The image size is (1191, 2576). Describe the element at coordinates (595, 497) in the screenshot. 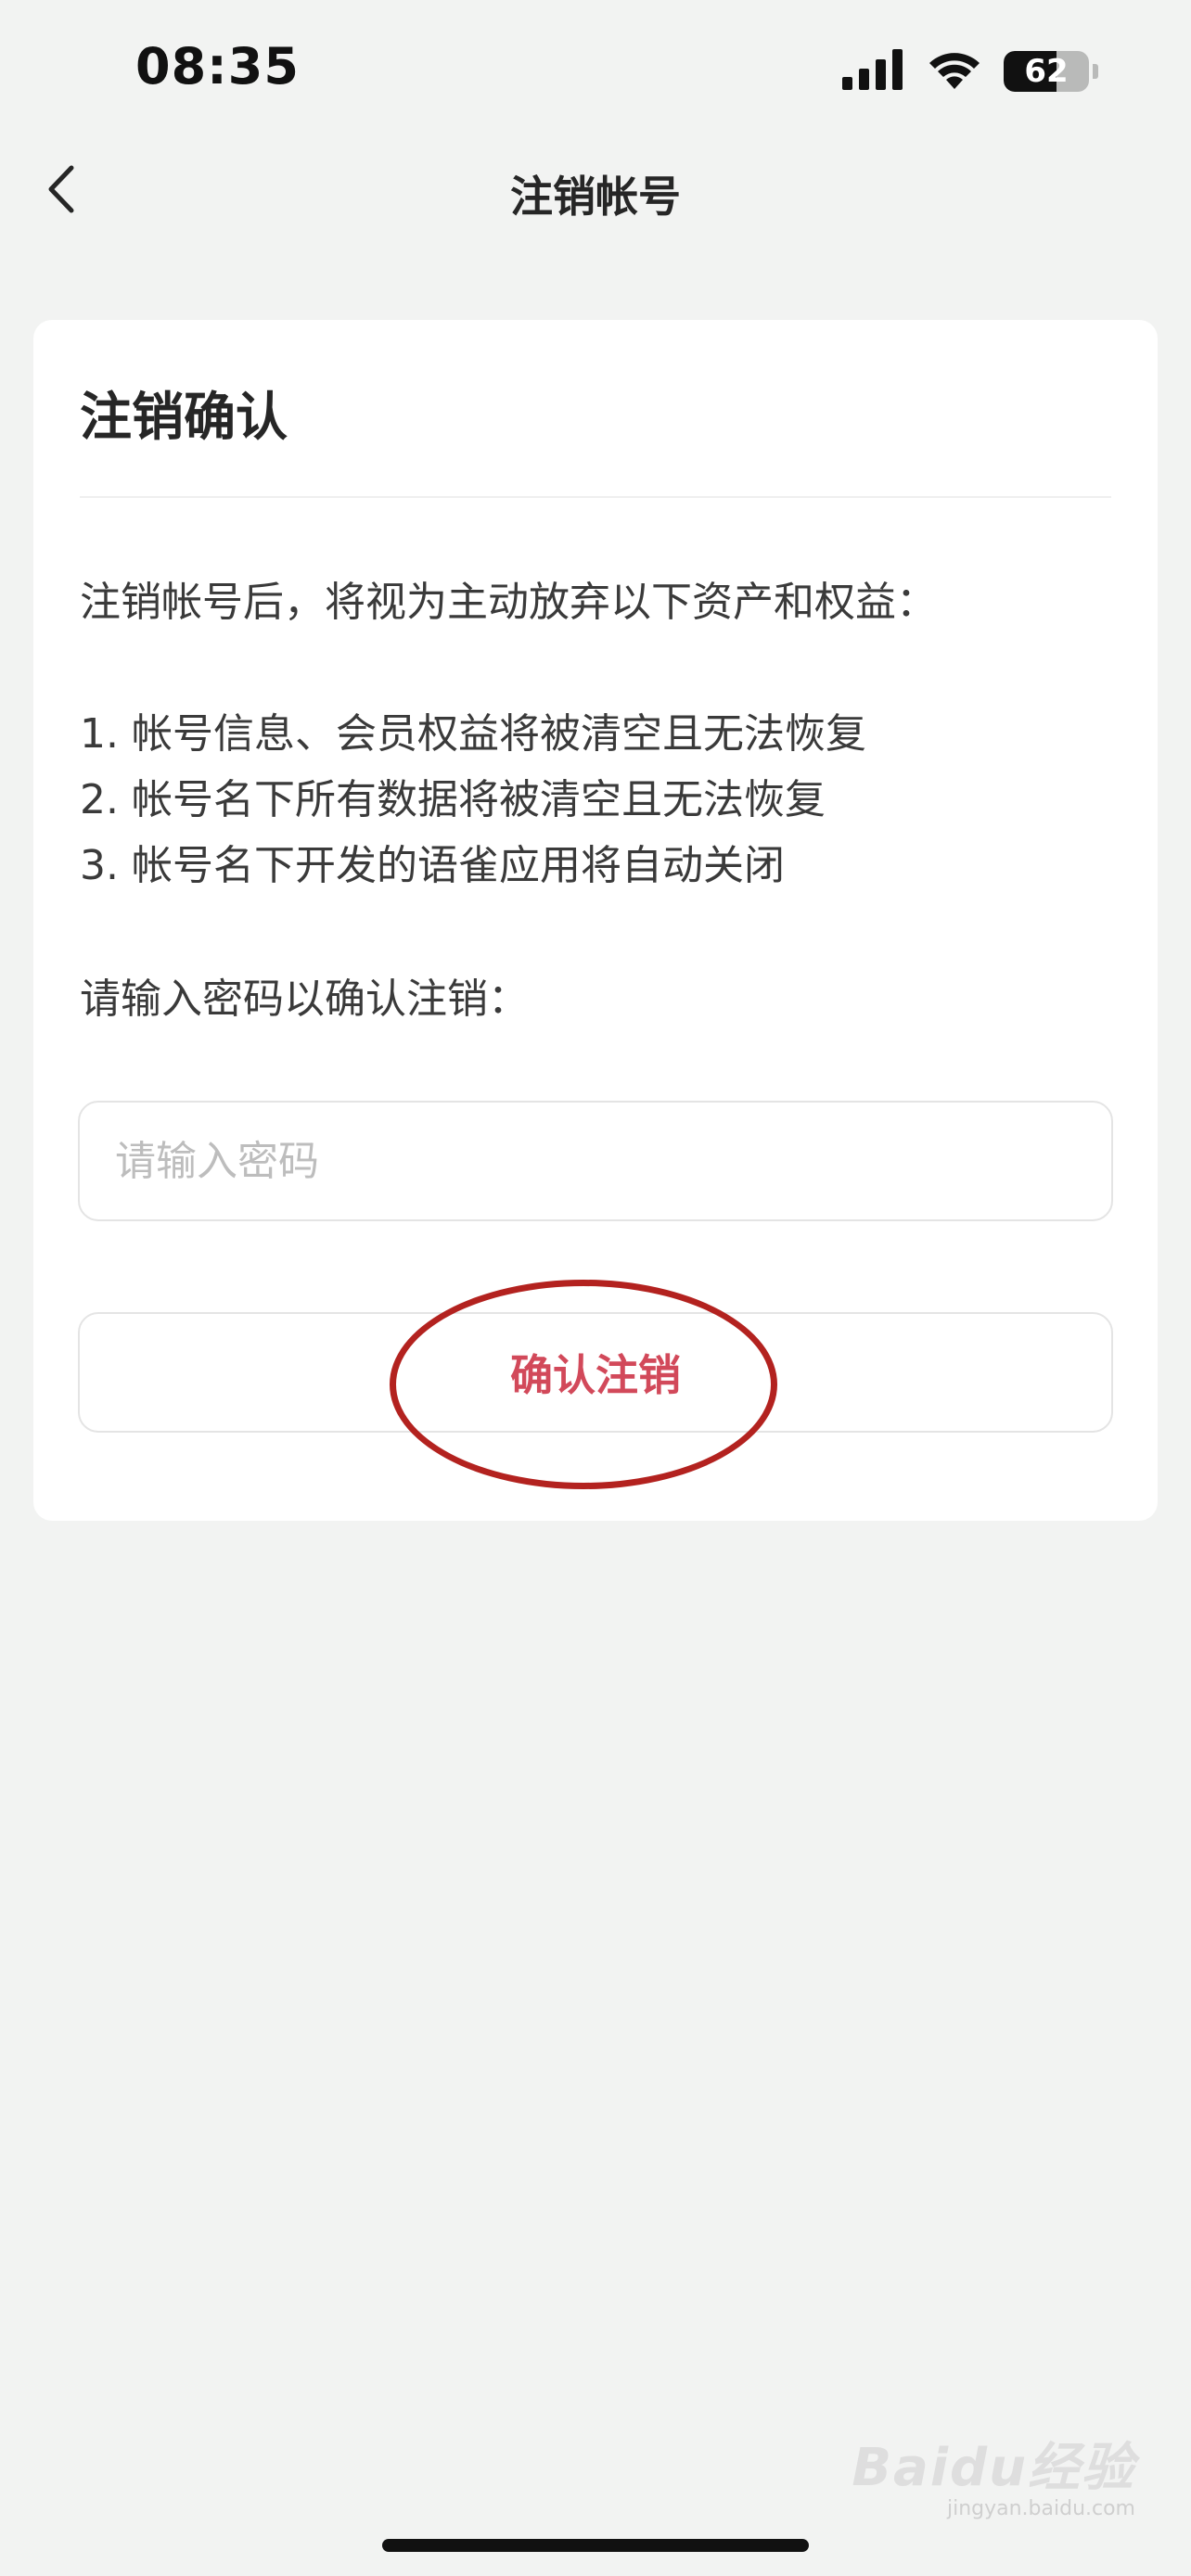

I see `divider` at that location.